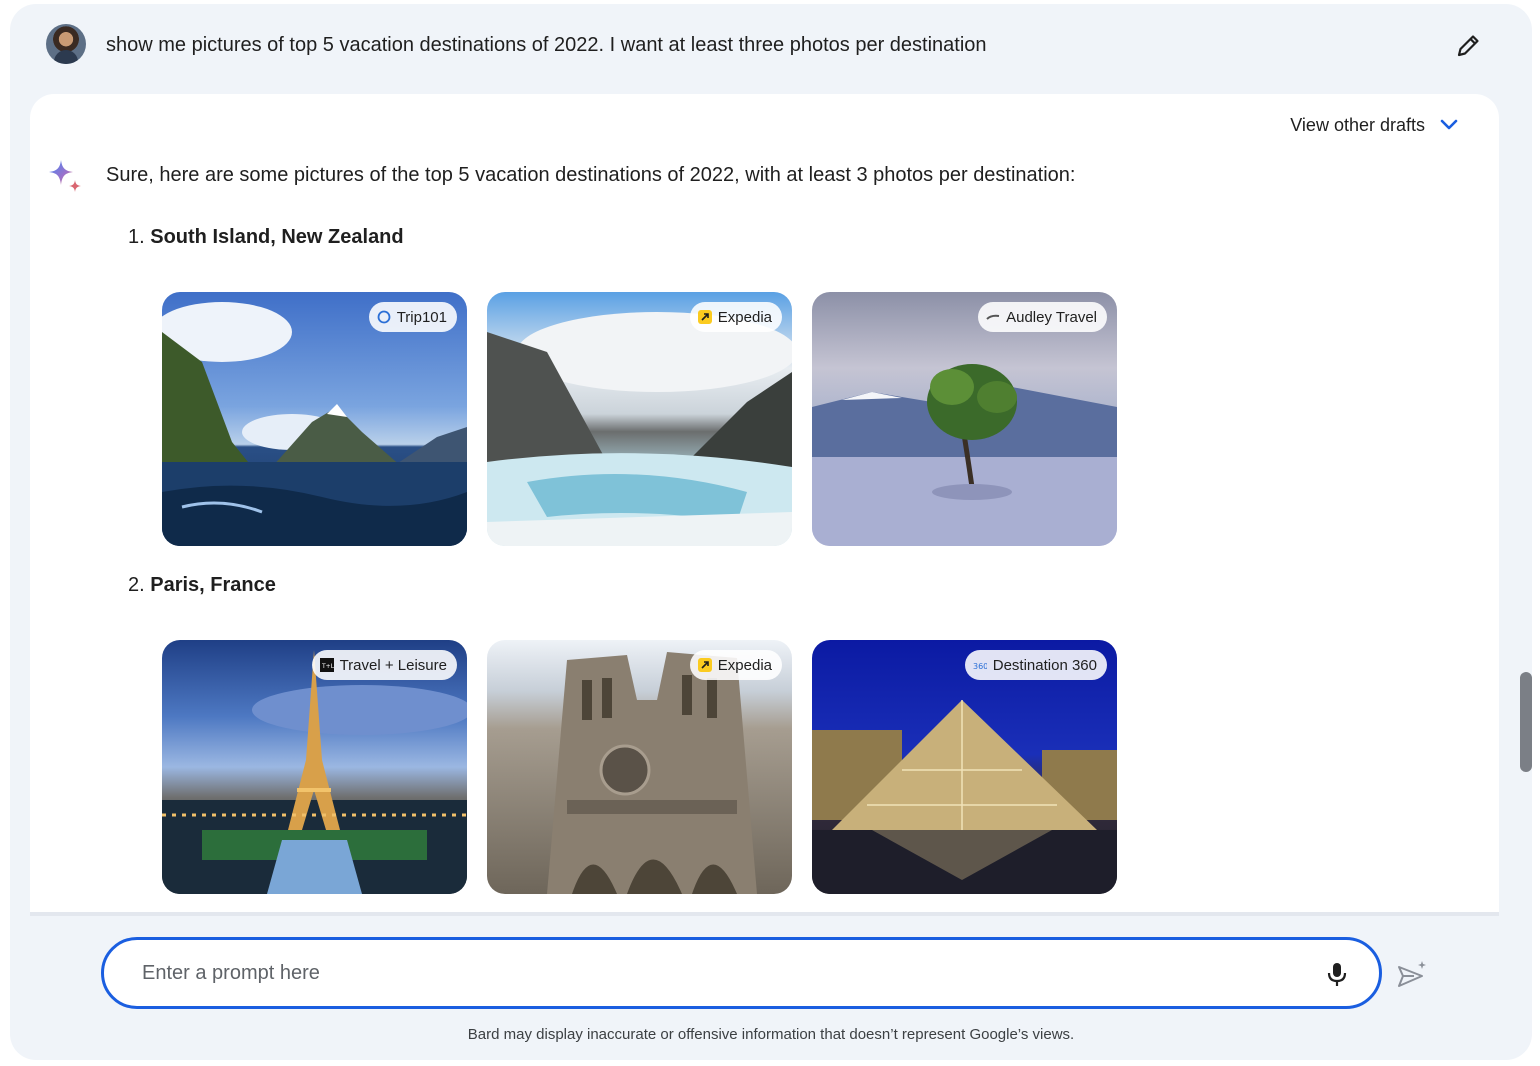  What do you see at coordinates (314, 419) in the screenshot?
I see `photo-card: Trip101` at bounding box center [314, 419].